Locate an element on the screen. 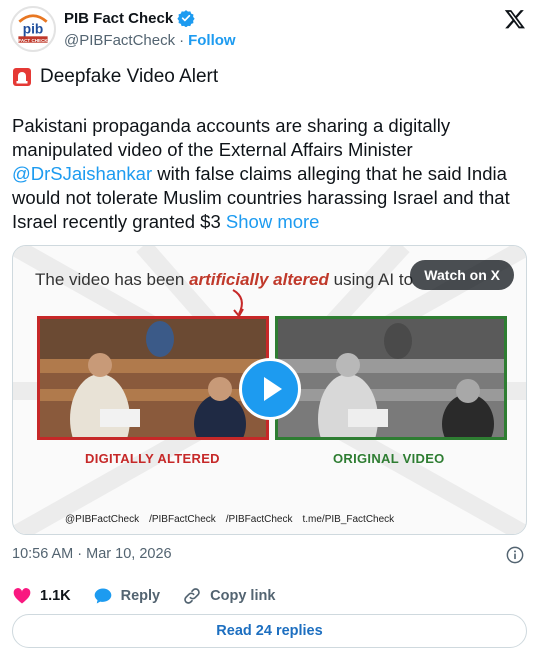 The height and width of the screenshot is (654, 542). mention-link: @DrSJaishankar is located at coordinates (82, 173).